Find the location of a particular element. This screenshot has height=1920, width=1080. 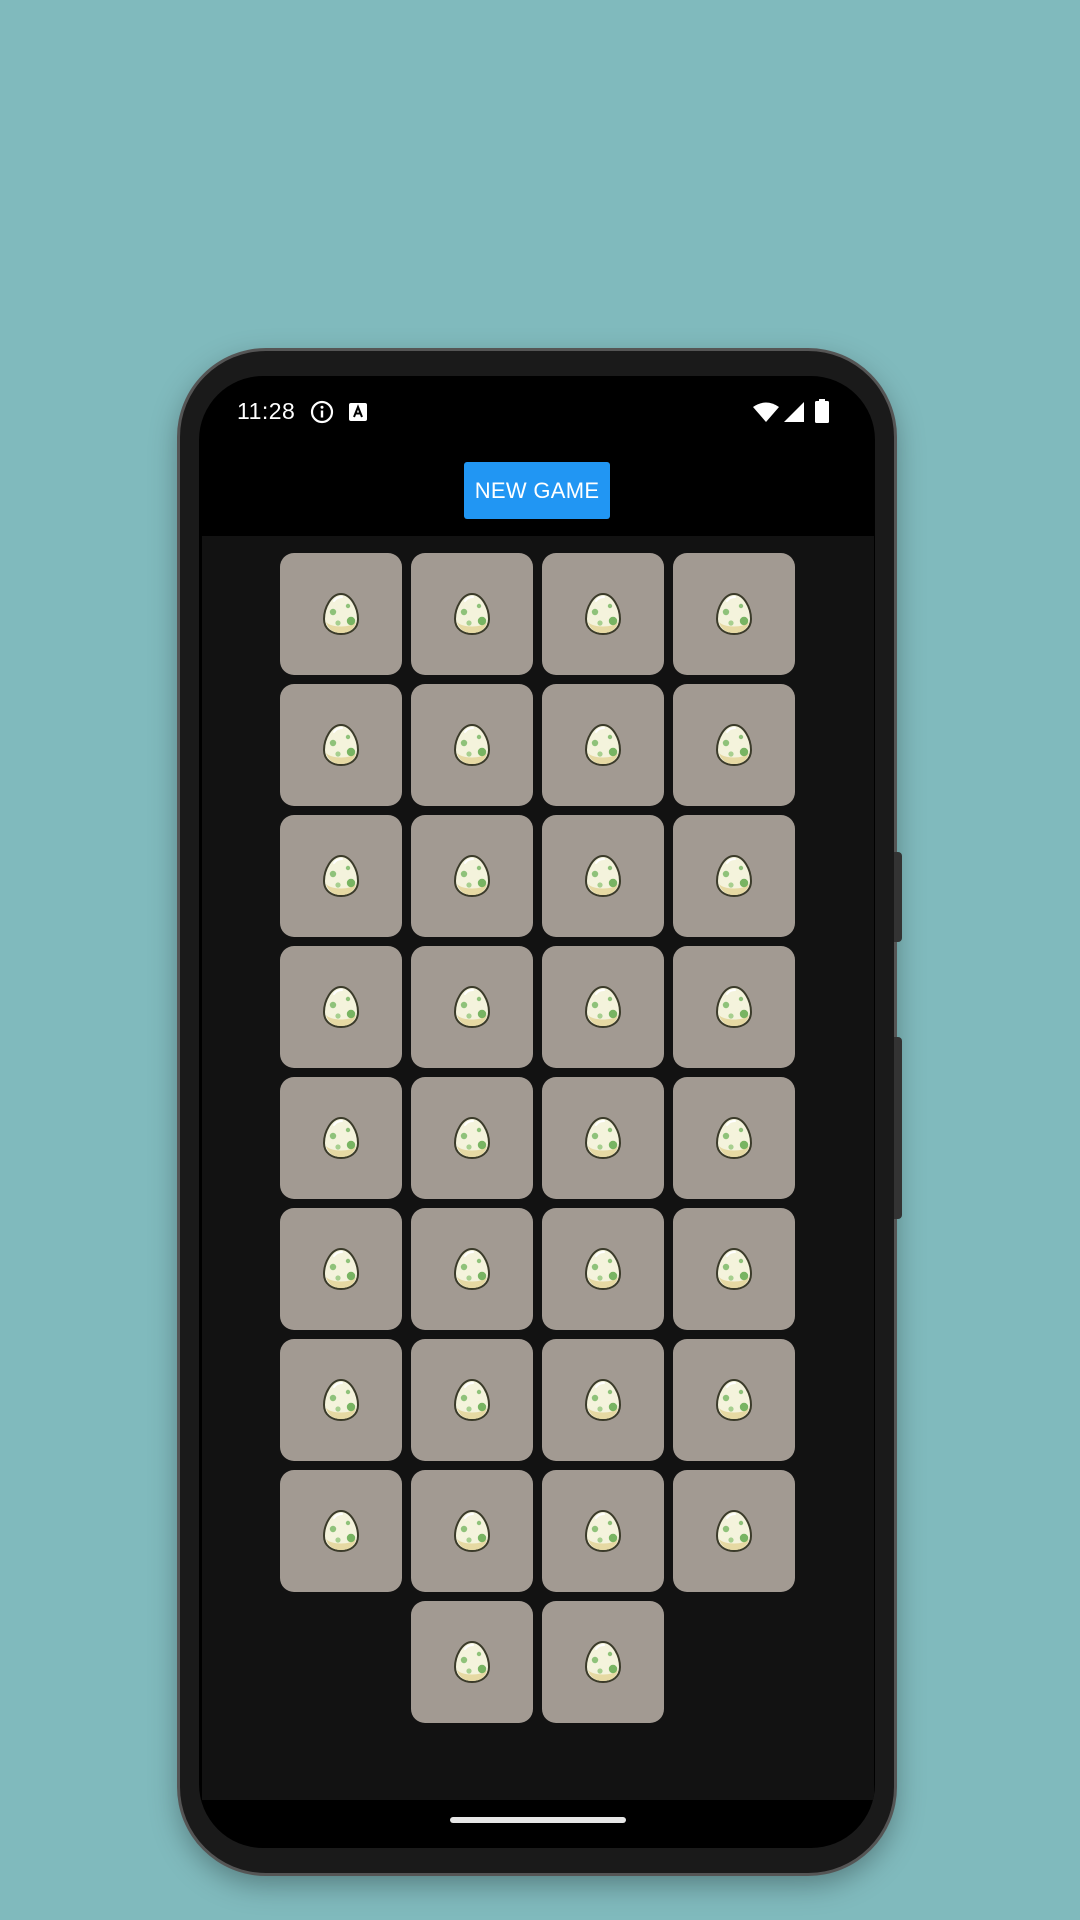

info-icon is located at coordinates (322, 414).